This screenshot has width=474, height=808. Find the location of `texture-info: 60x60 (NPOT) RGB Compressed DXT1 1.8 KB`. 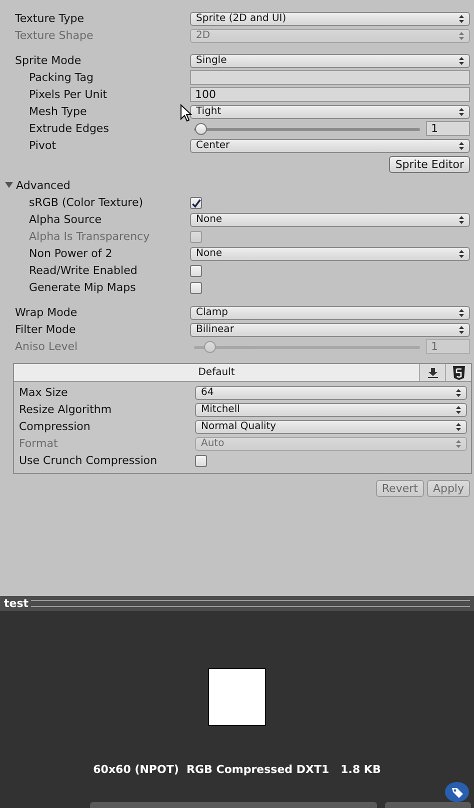

texture-info: 60x60 (NPOT) RGB Compressed DXT1 1.8 KB is located at coordinates (237, 769).